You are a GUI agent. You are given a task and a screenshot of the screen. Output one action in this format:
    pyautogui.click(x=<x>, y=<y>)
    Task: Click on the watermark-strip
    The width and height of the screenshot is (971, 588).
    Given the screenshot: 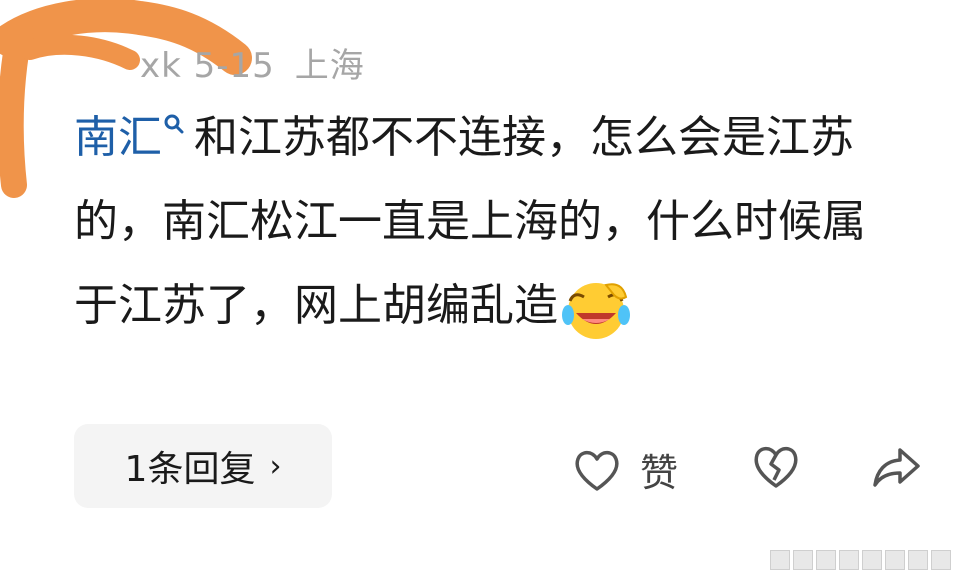 What is the action you would take?
    pyautogui.click(x=863, y=560)
    